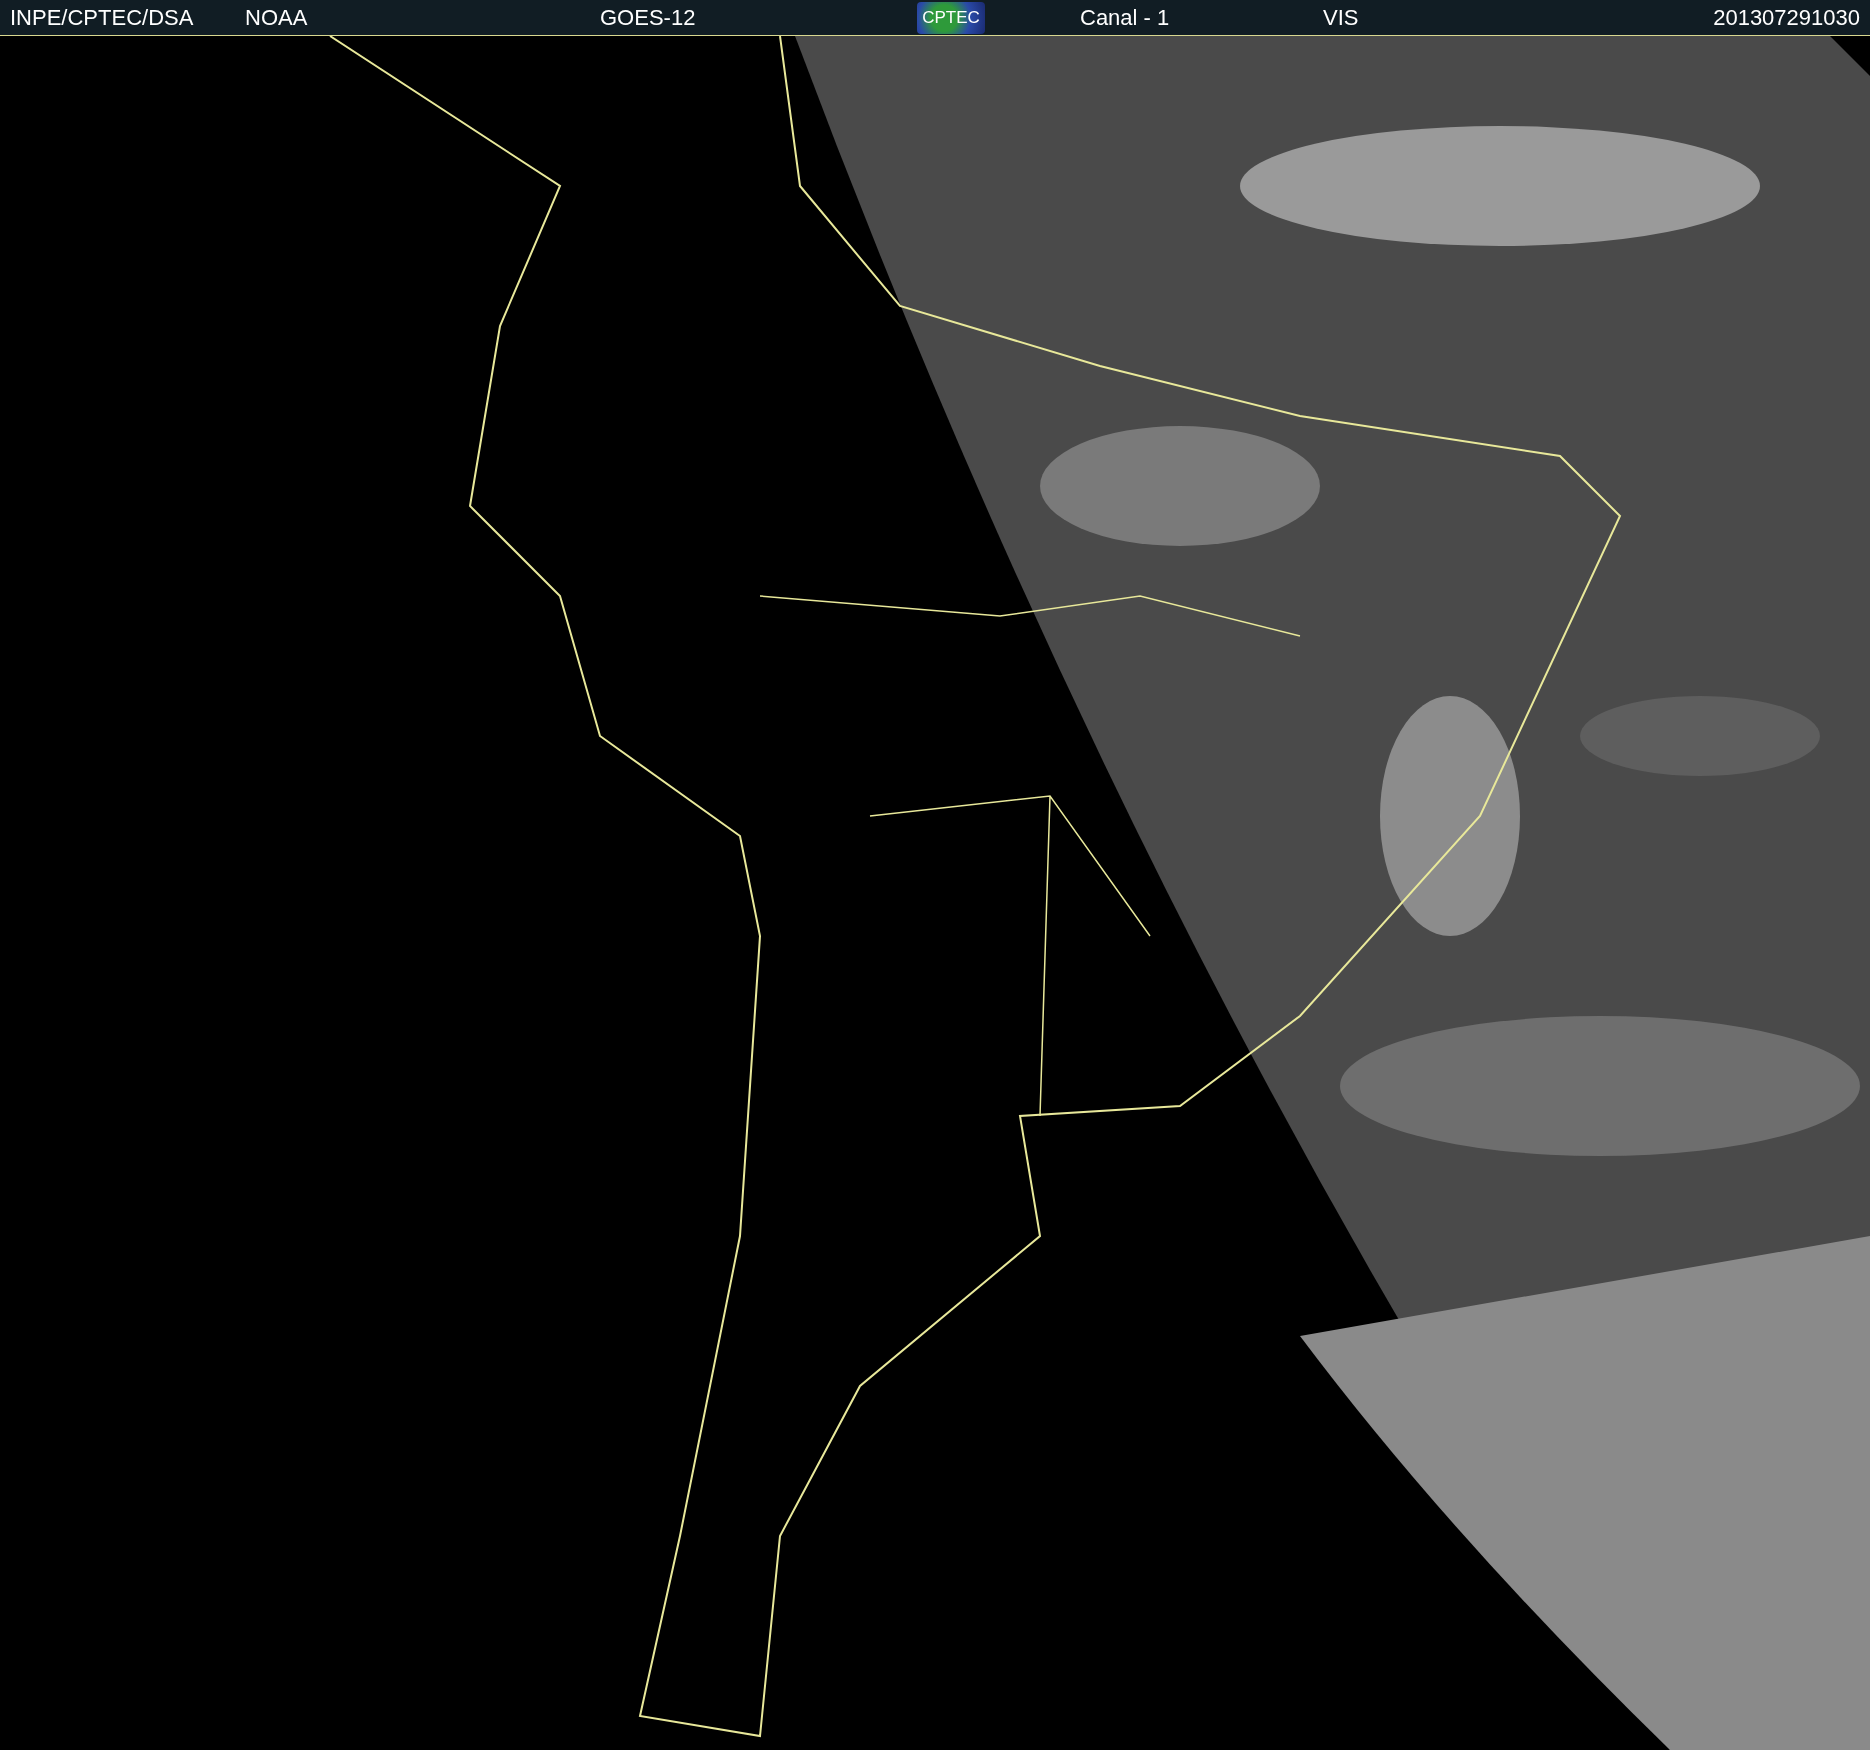  Describe the element at coordinates (102, 17) in the screenshot. I see `header-label: INPE/CPTEC/DSA` at that location.